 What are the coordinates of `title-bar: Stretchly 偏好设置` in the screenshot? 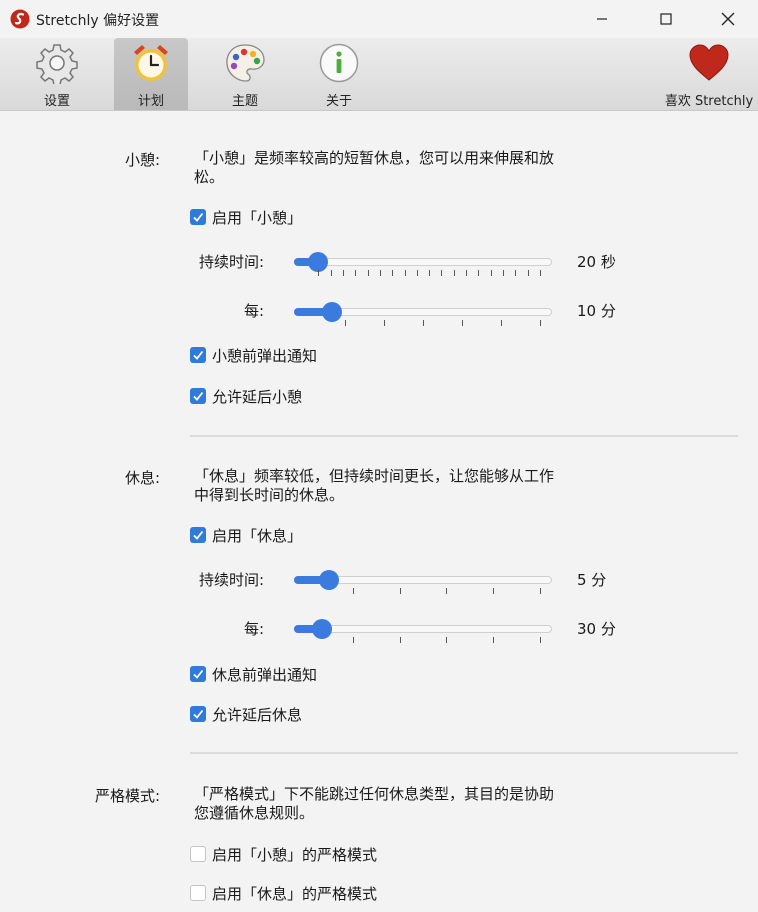 It's located at (379, 19).